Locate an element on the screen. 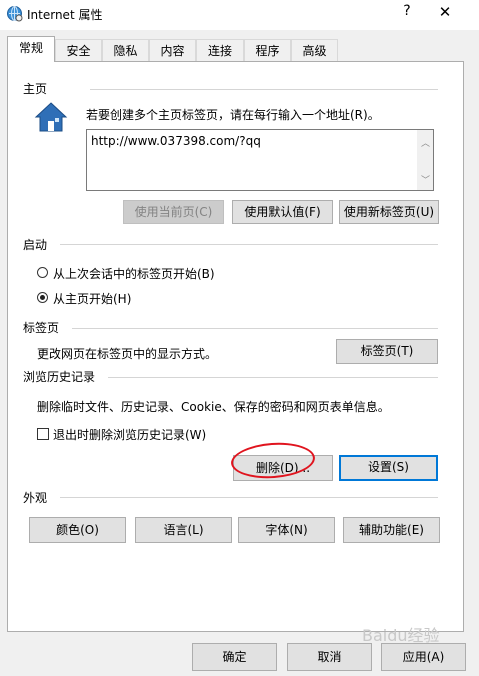  tab-advanced: 高级 is located at coordinates (314, 50).